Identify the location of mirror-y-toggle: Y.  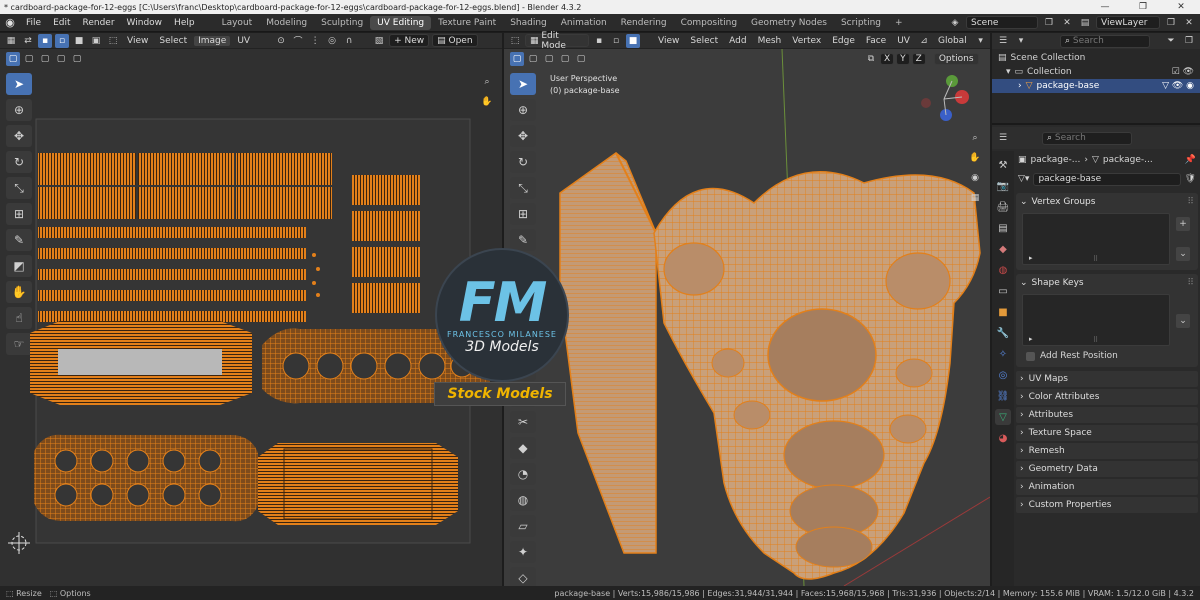
(903, 59).